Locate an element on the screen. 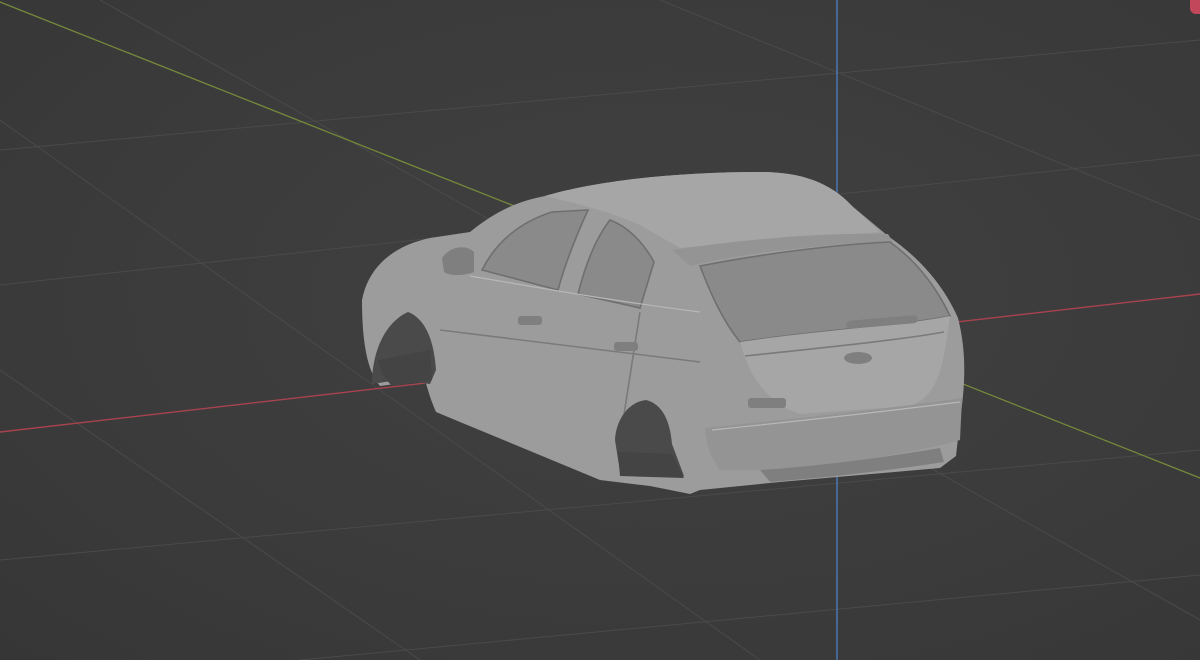  emblem is located at coordinates (858, 358).